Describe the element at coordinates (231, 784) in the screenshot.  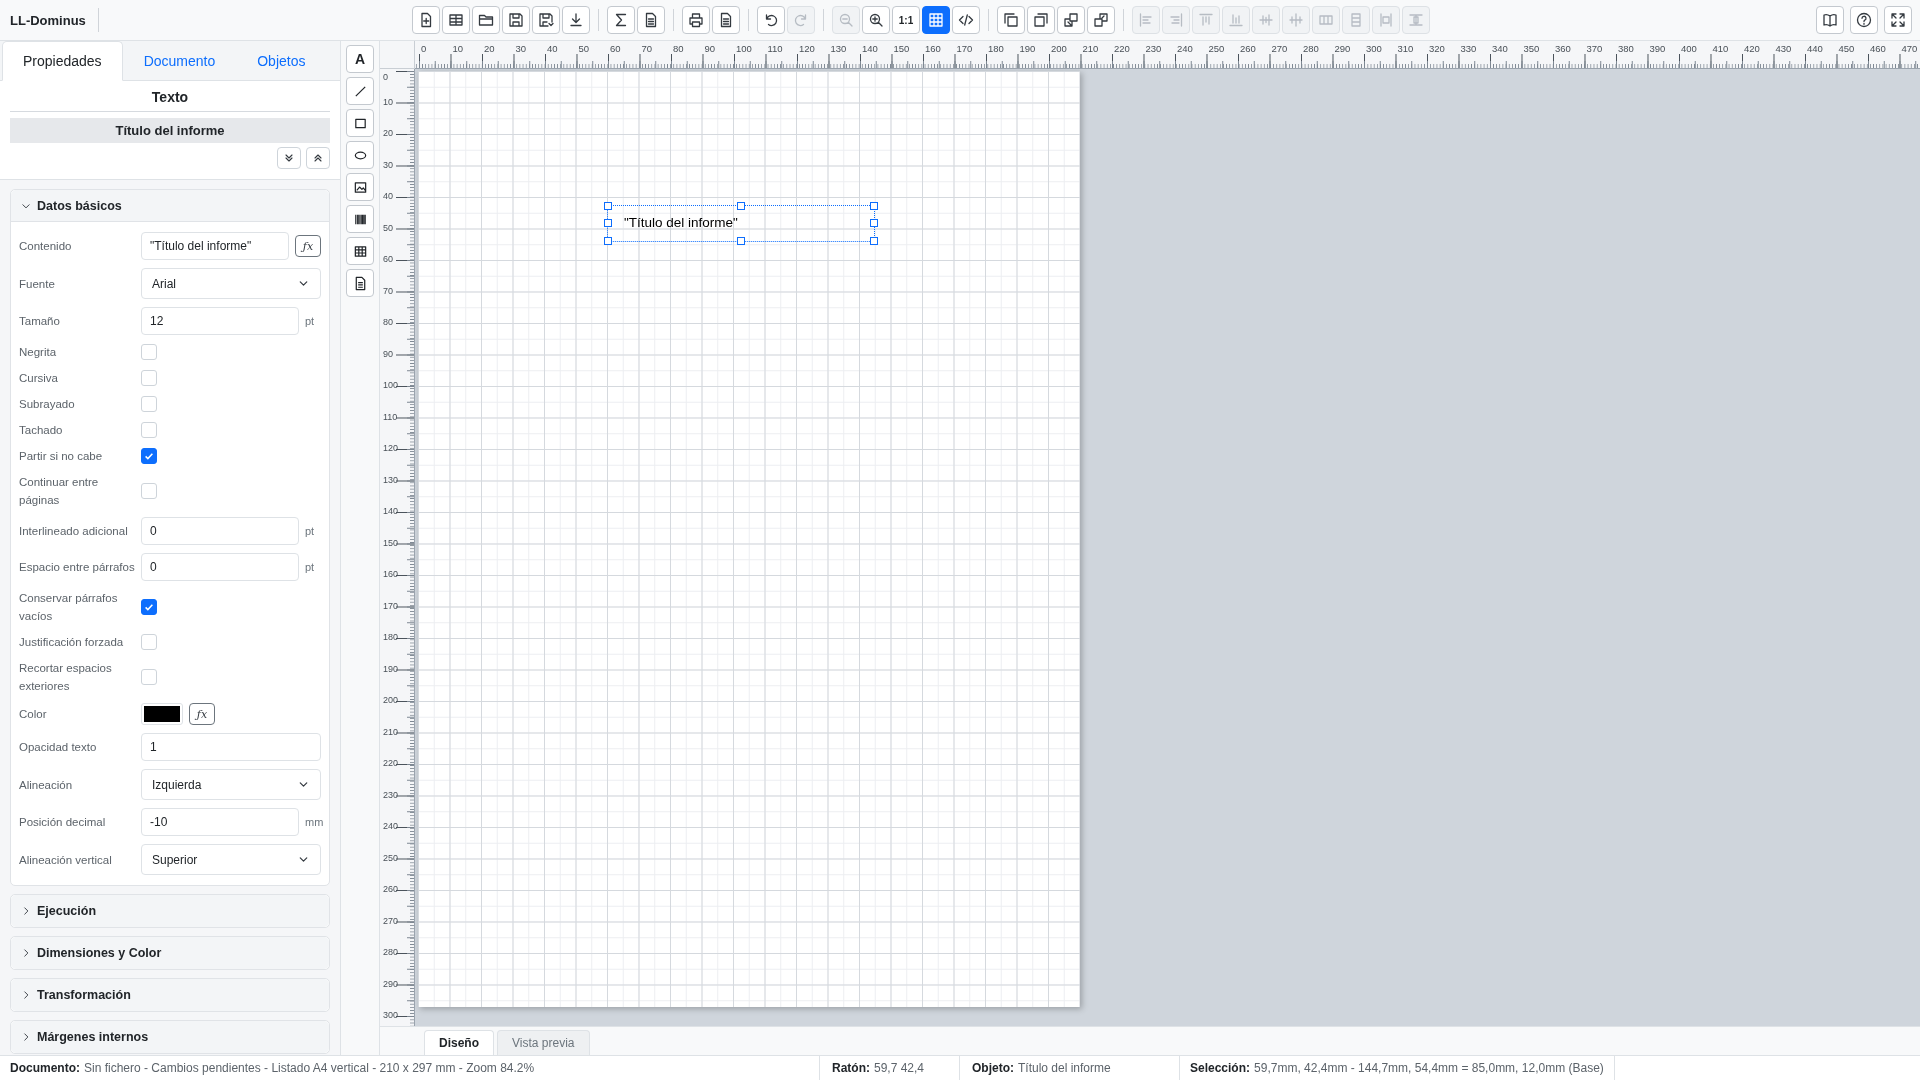
I see `select-field: Izquierda` at that location.